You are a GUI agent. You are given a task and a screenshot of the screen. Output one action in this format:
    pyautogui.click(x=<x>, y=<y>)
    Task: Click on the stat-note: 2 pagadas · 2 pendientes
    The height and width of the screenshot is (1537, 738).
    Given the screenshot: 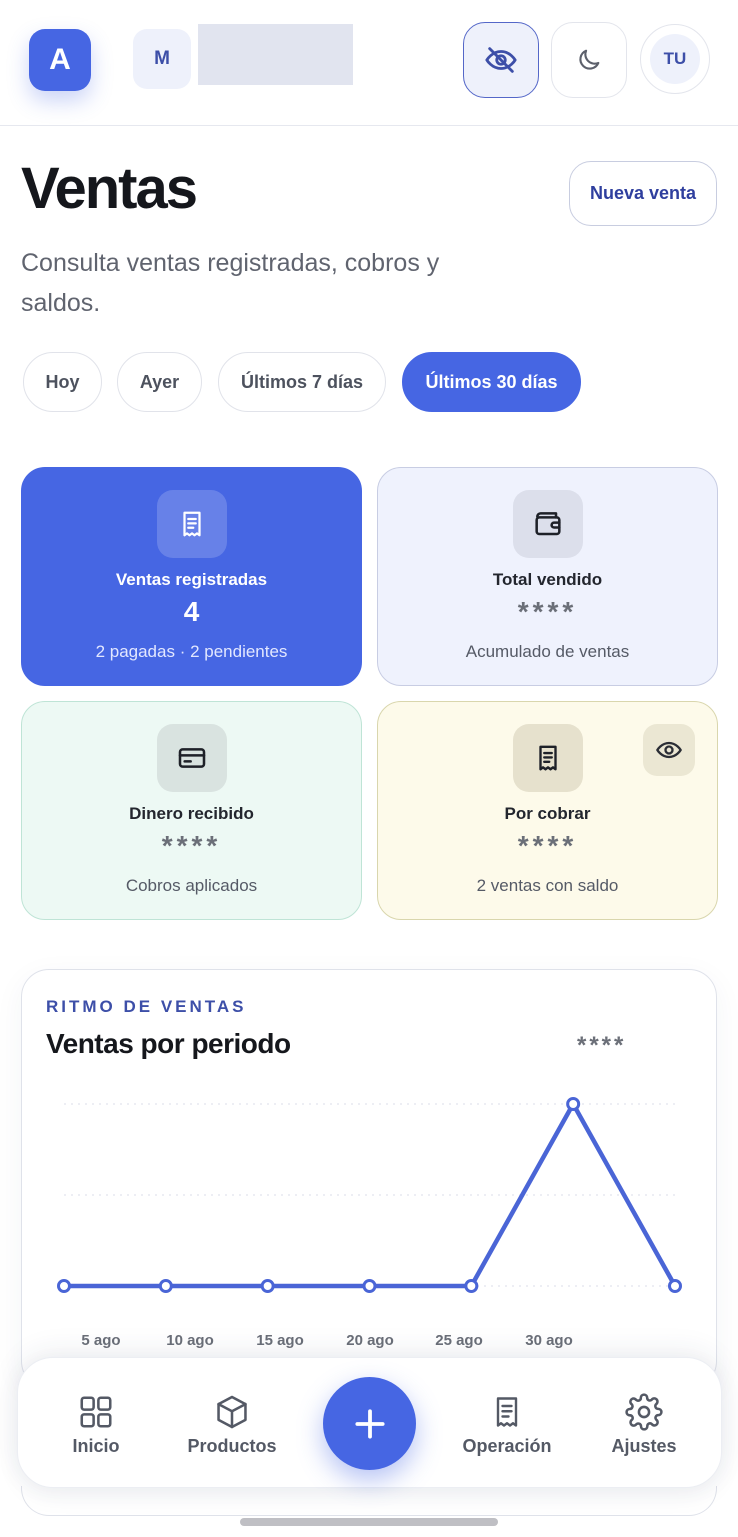 What is the action you would take?
    pyautogui.click(x=191, y=651)
    